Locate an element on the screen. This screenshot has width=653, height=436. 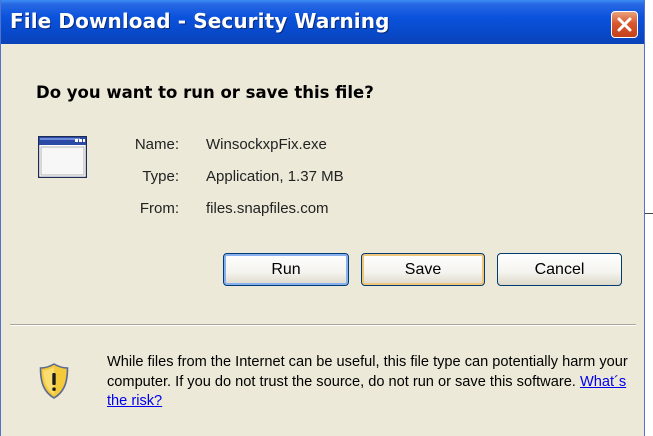
from-label: From: is located at coordinates (159, 208).